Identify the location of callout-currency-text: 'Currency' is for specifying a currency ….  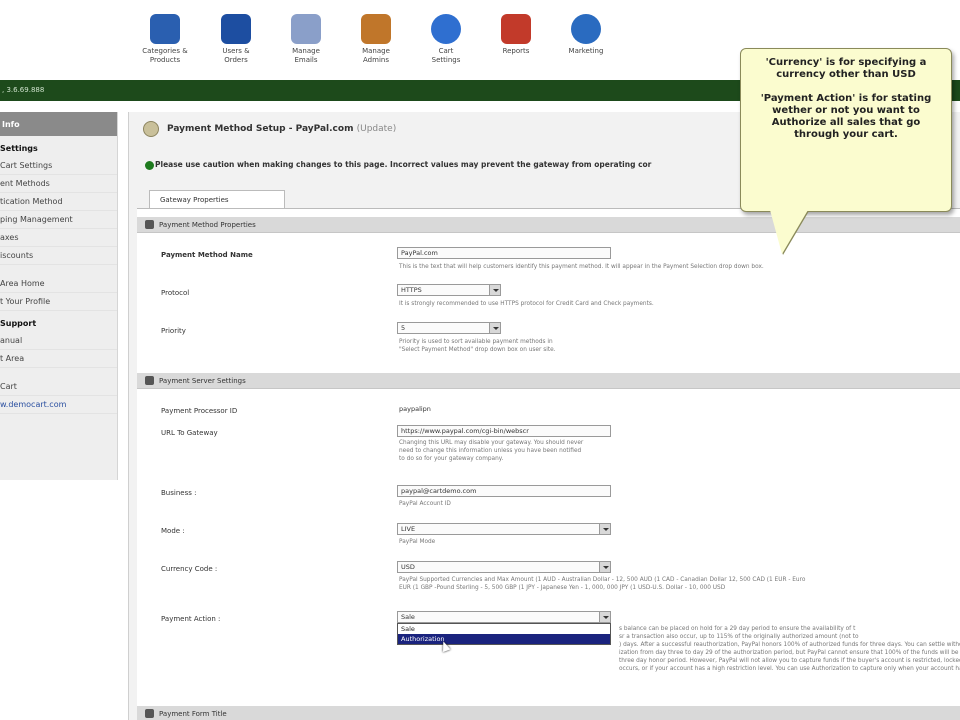
(846, 68).